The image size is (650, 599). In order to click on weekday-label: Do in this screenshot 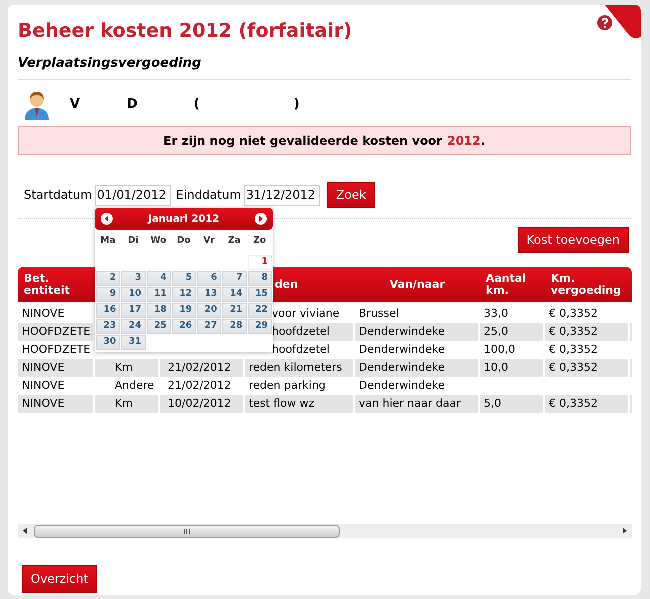, I will do `click(184, 241)`.